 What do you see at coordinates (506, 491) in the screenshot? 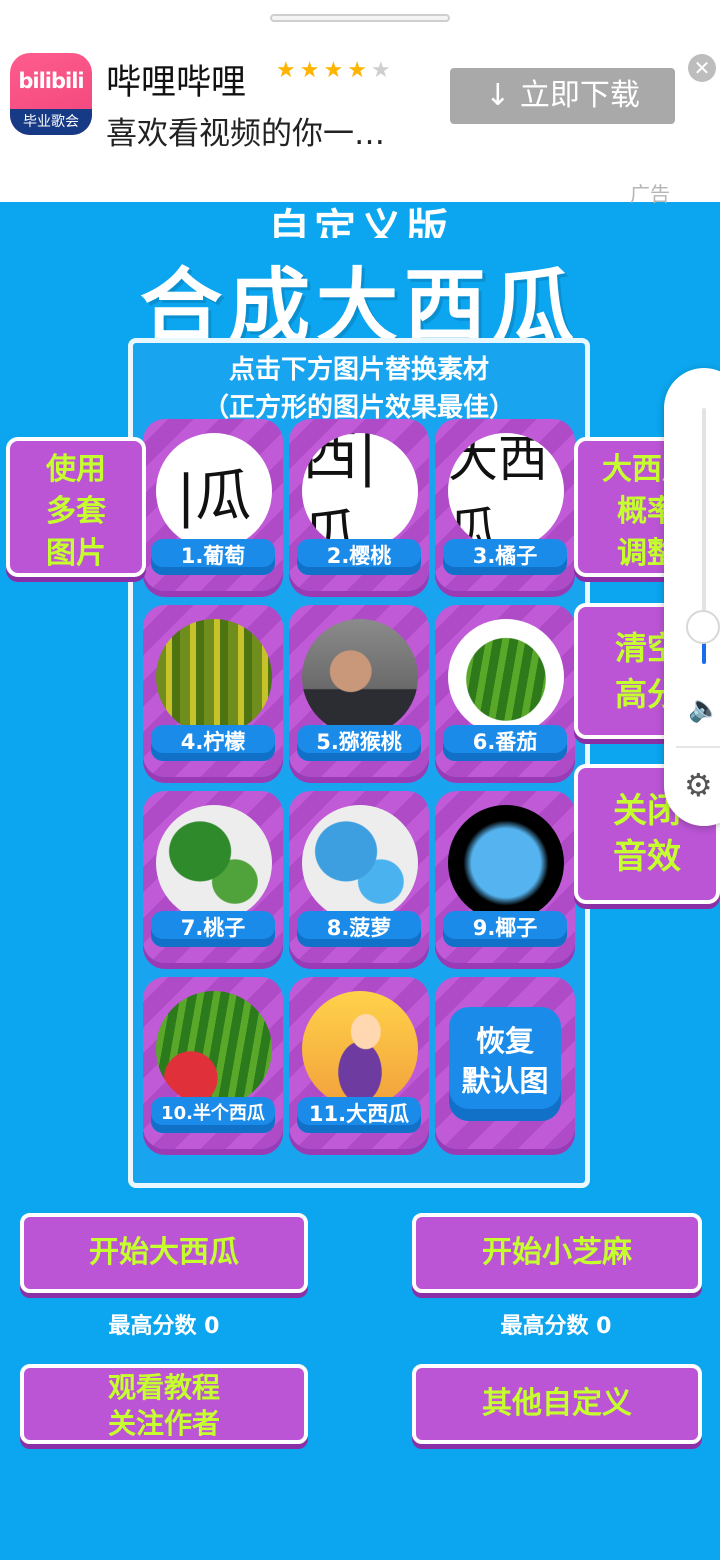
I see `tile-image: 大西瓜` at bounding box center [506, 491].